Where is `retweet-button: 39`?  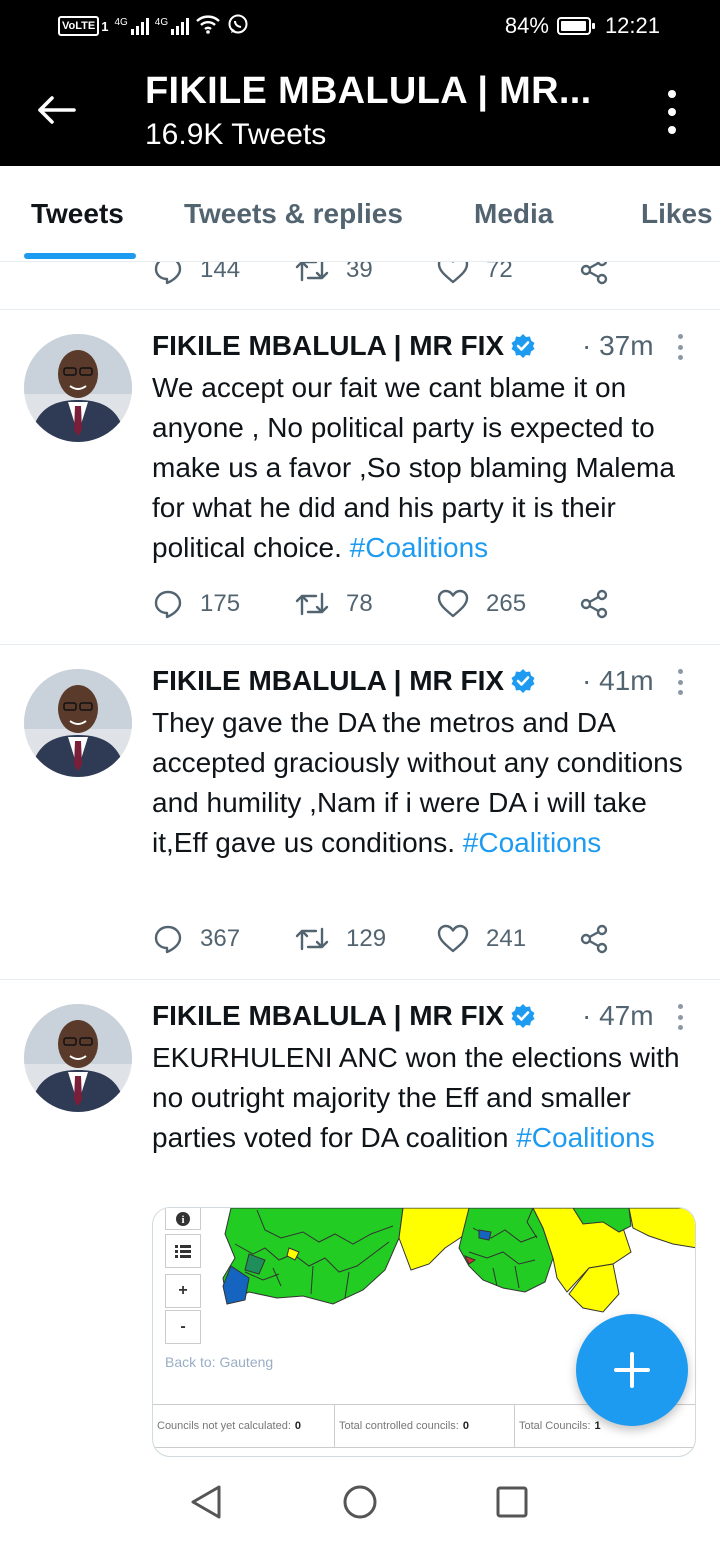 retweet-button: 39 is located at coordinates (333, 276).